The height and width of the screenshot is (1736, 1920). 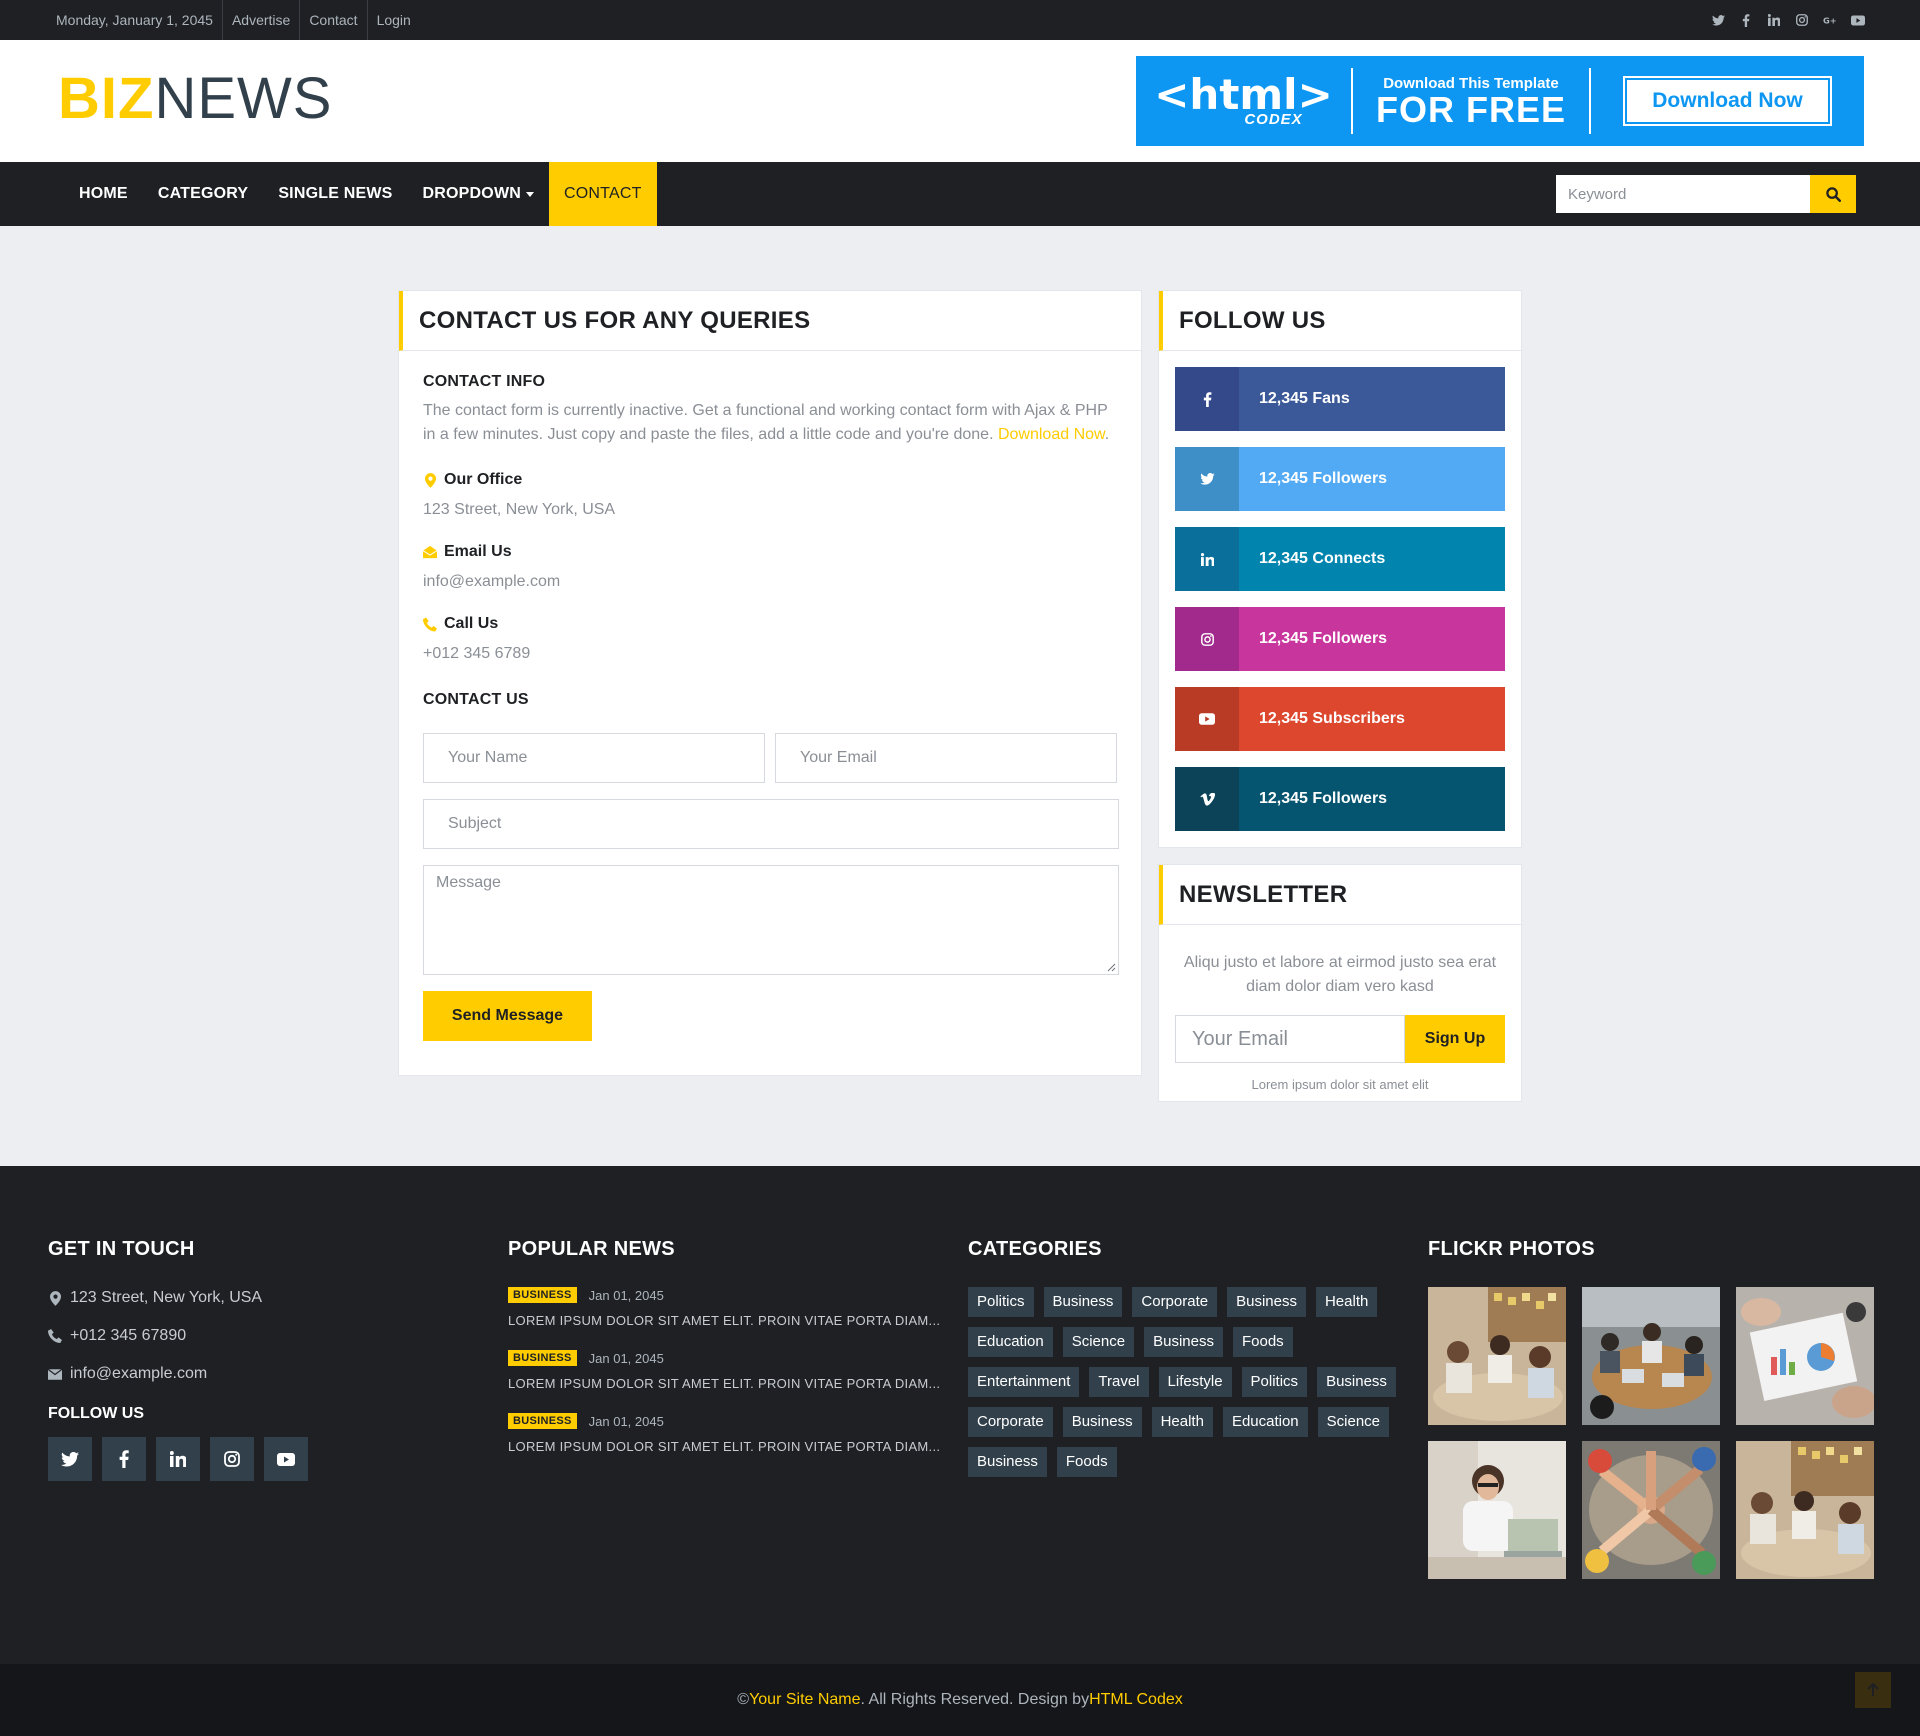 I want to click on nav-category: CATEGORY, so click(x=203, y=194).